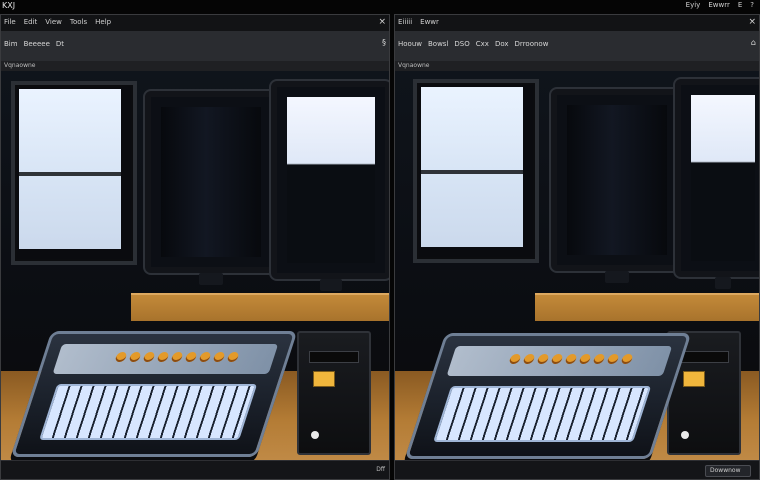 This screenshot has width=760, height=480. Describe the element at coordinates (195, 469) in the screenshot. I see `left-bottom-bar: Dff` at that location.